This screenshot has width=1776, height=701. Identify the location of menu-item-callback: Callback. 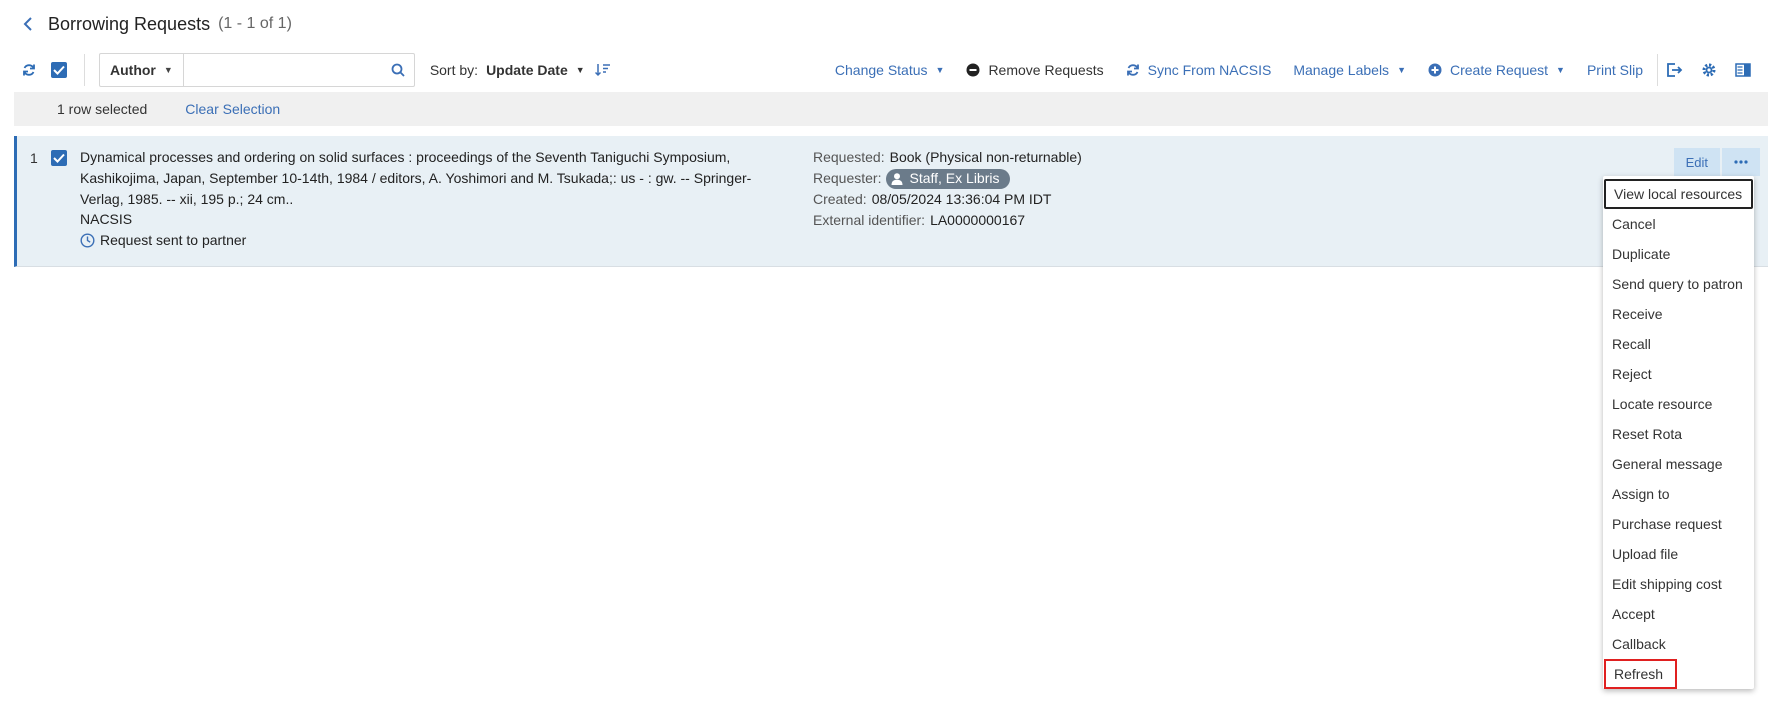
(1678, 644).